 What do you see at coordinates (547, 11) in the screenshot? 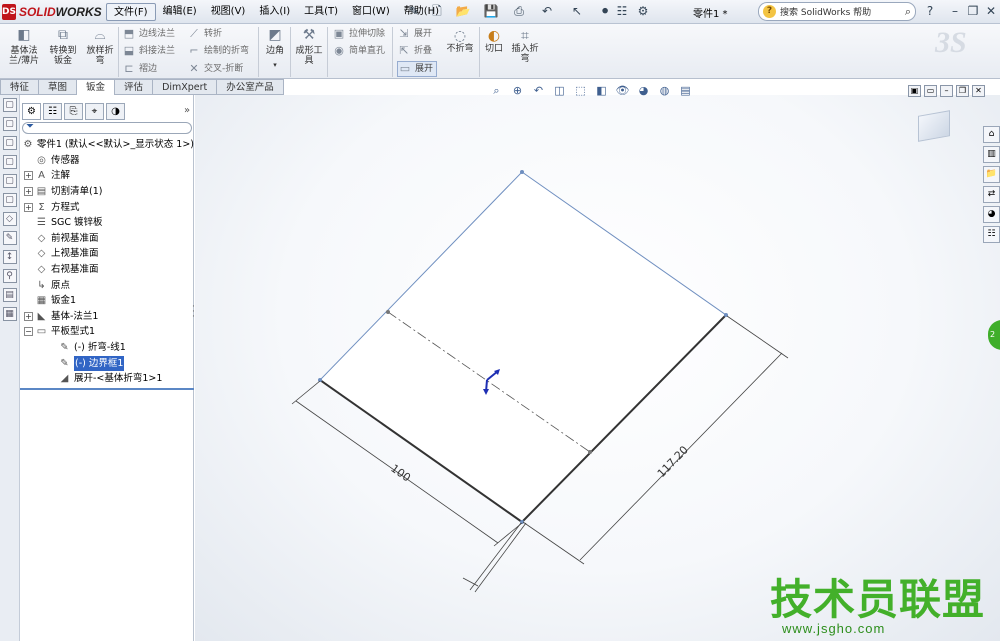
I see `undo-icon: ↶` at bounding box center [547, 11].